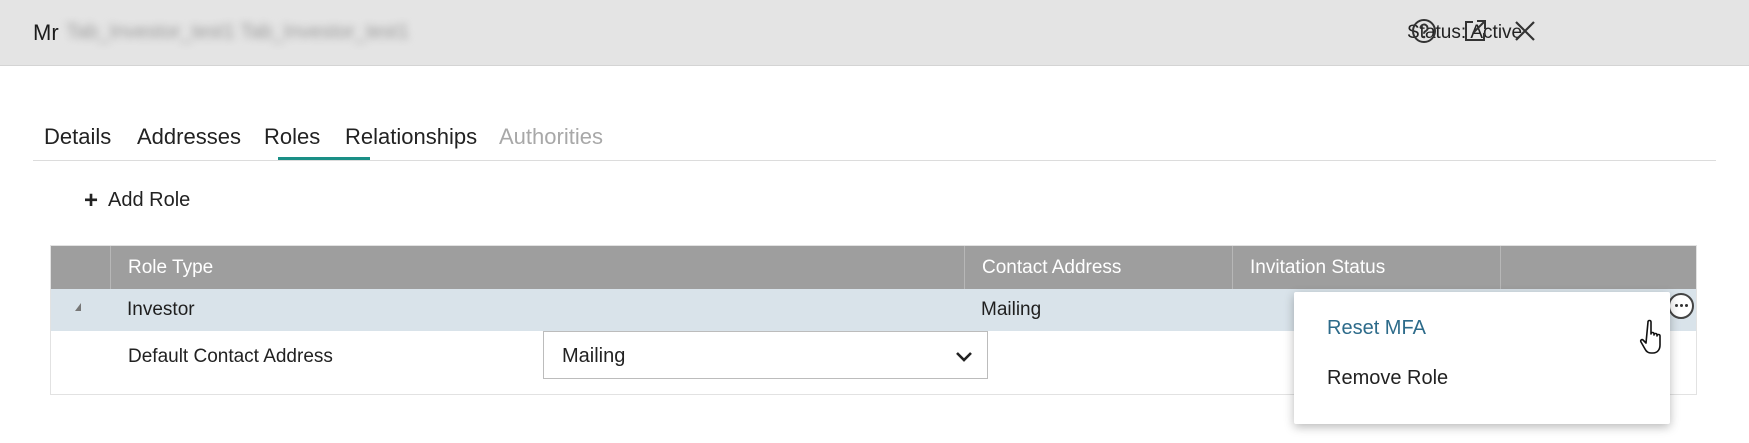 This screenshot has width=1749, height=443. What do you see at coordinates (189, 137) in the screenshot?
I see `tab-addresses: Addresses` at bounding box center [189, 137].